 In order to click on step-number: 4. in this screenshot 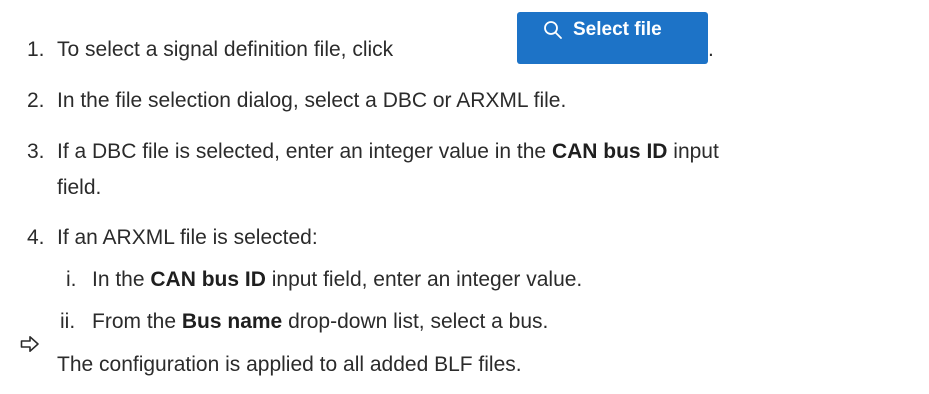, I will do `click(36, 237)`.